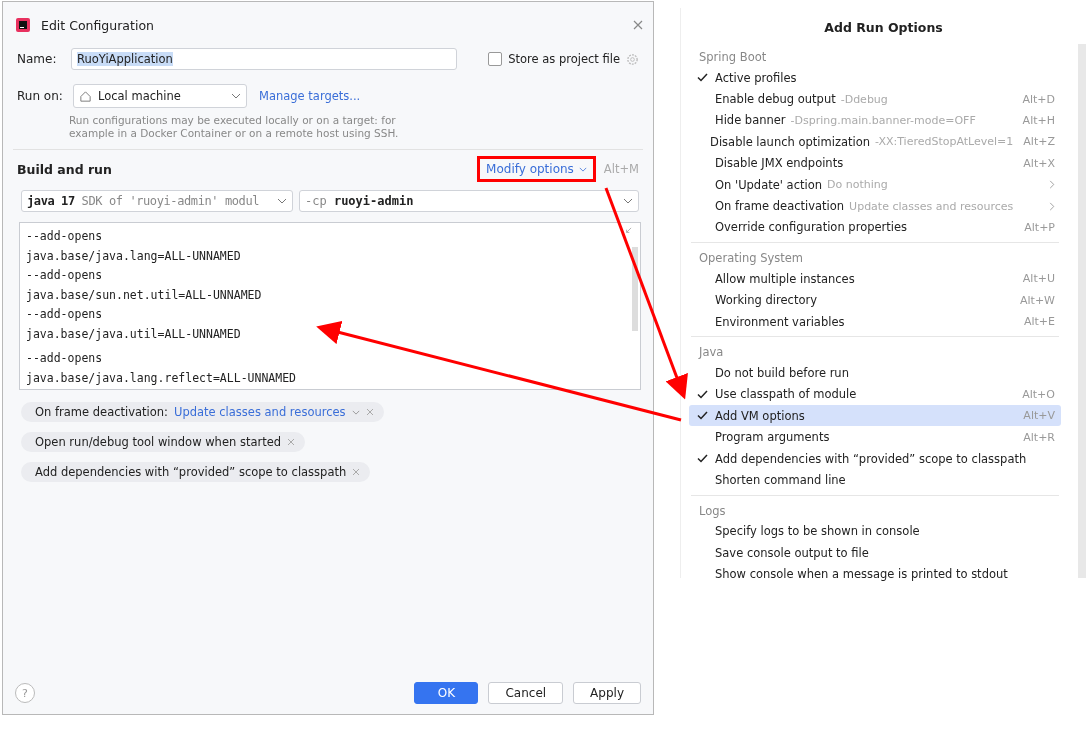  Describe the element at coordinates (196, 472) in the screenshot. I see `option-chip: Add dependencies with “provided” scope to classpath` at that location.